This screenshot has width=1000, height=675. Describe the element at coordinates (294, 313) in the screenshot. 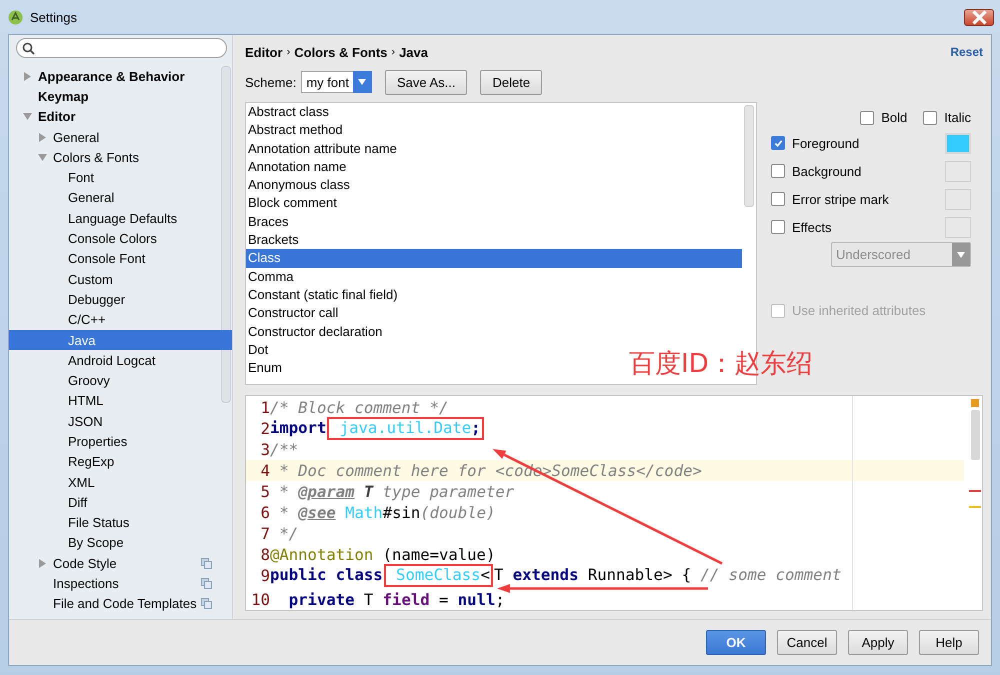

I see `list-item: Constructor call` at that location.